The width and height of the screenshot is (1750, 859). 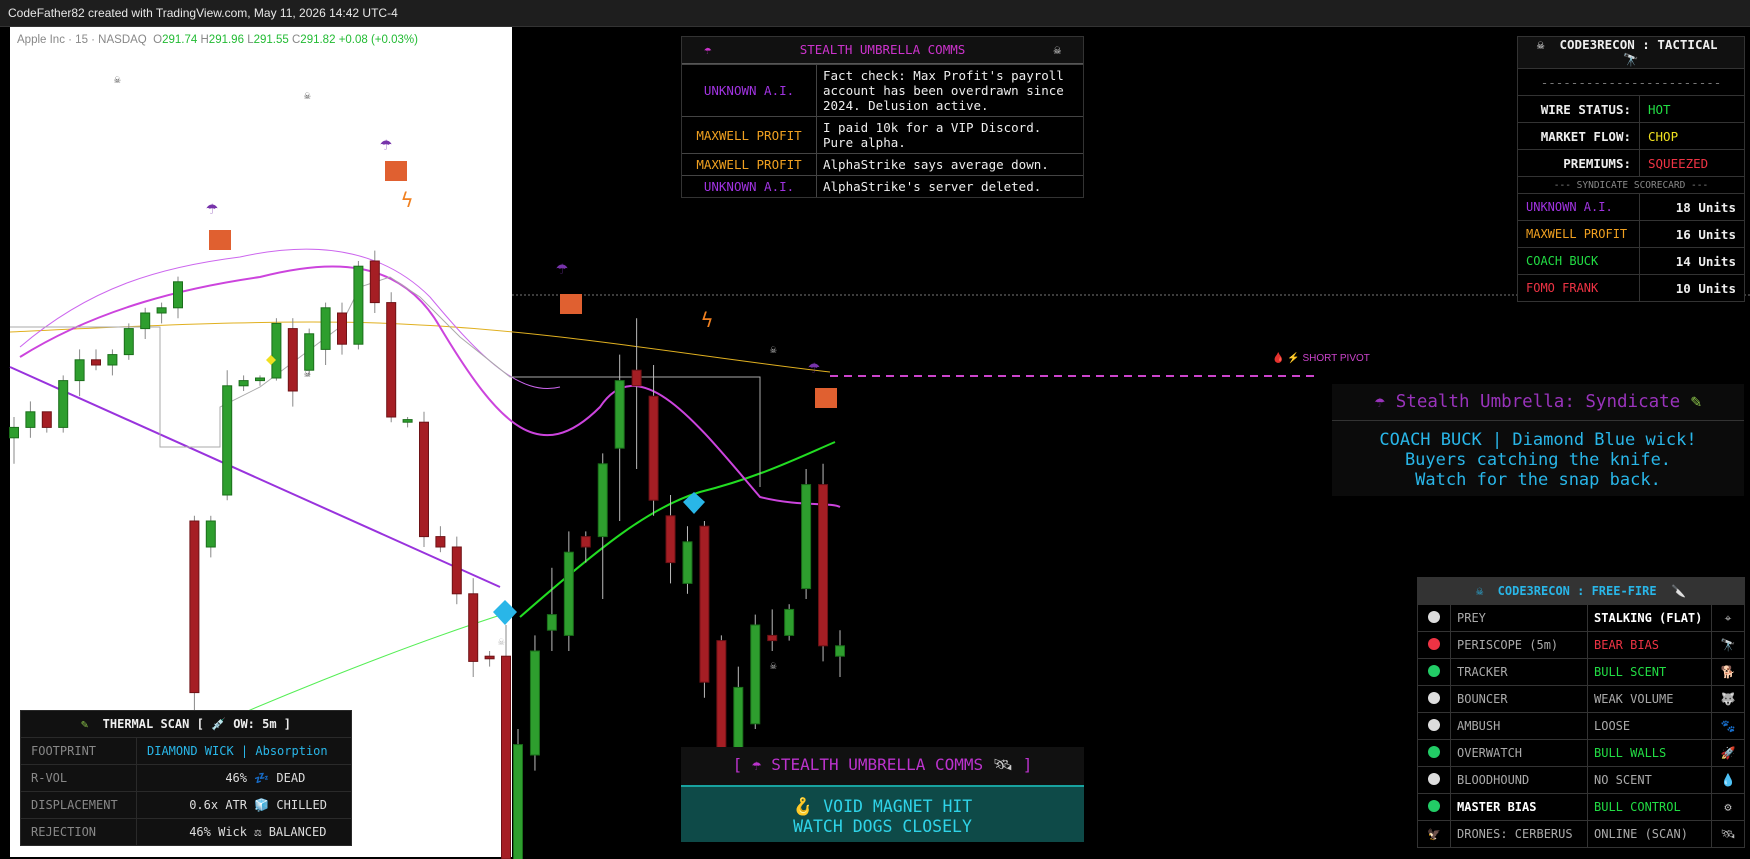 I want to click on thermal-row: REJECTION 46% Wick ⚖ BALANCED, so click(x=186, y=832).